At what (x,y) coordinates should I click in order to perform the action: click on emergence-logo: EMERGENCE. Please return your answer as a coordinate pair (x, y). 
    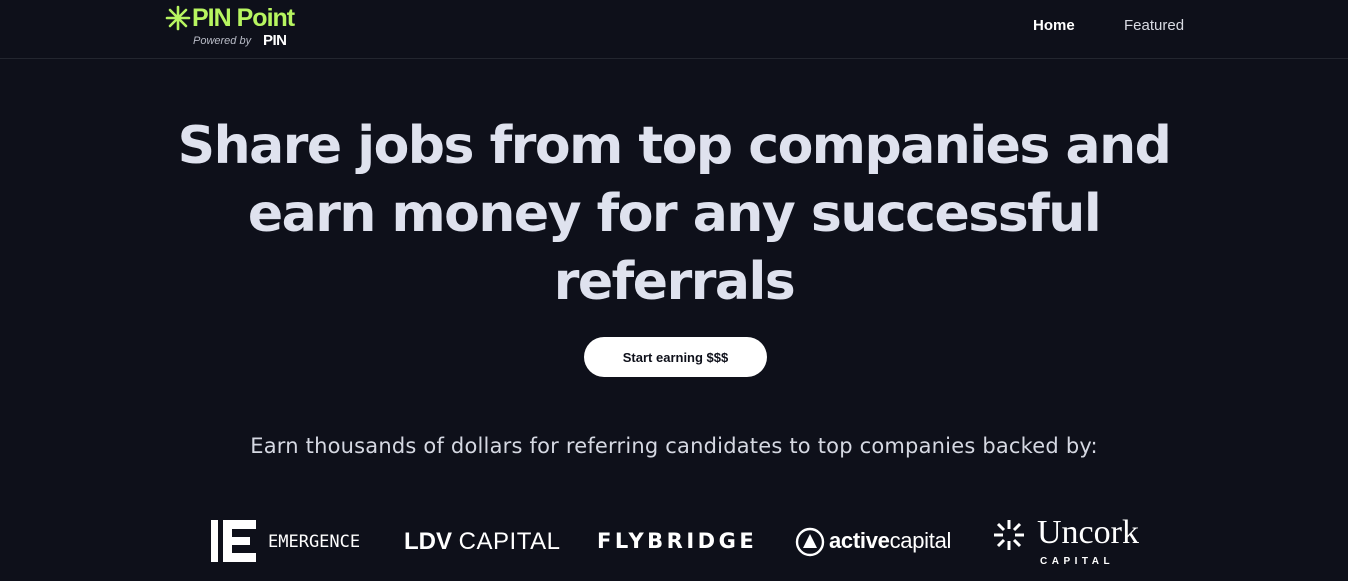
    Looking at the image, I should click on (291, 542).